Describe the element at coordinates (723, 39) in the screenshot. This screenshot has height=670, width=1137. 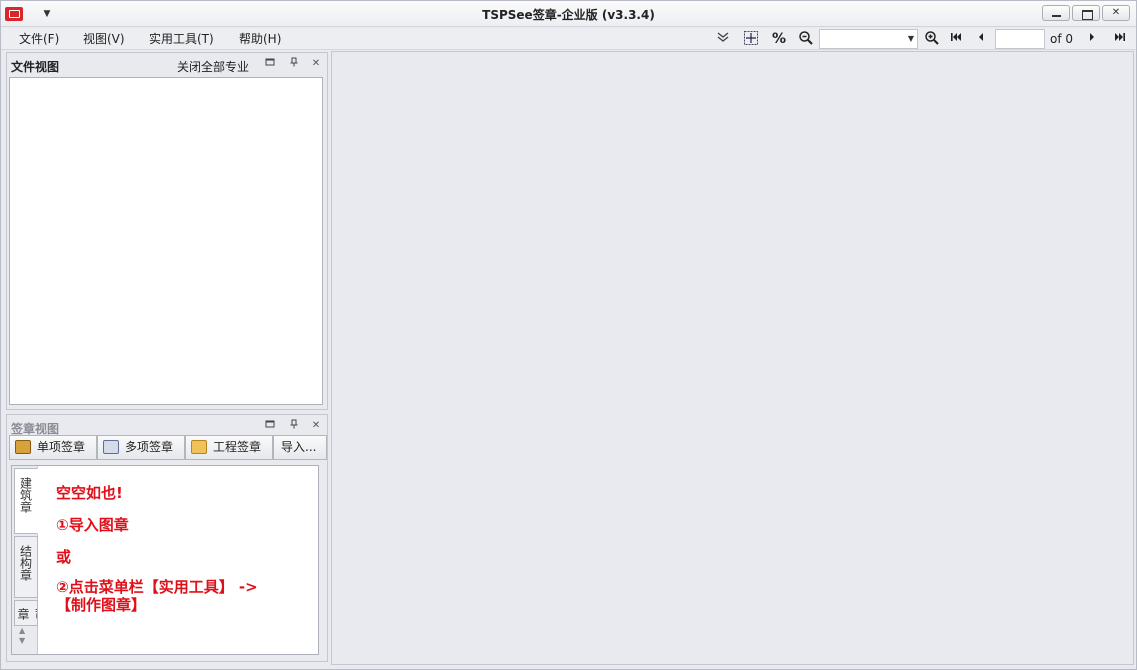
I see `chevron-down-icon` at that location.